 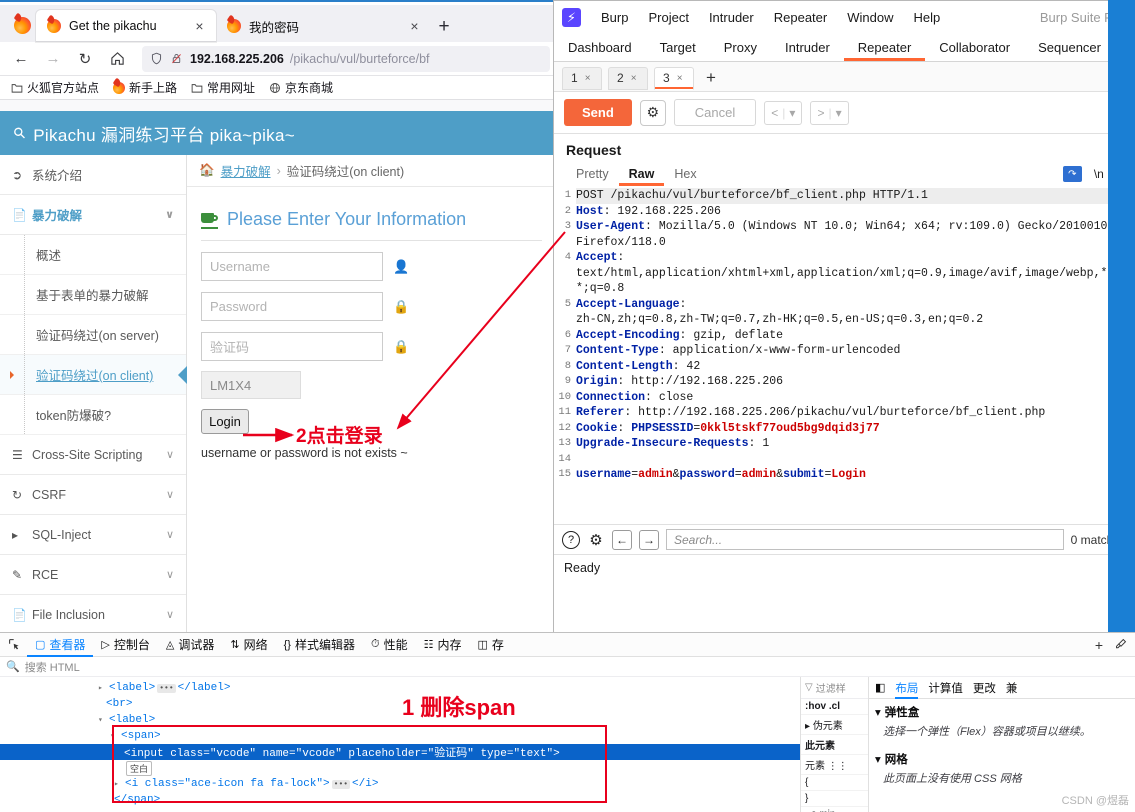 What do you see at coordinates (93, 575) in the screenshot?
I see `sidebar-item-rce: ✎ RCE ∨` at bounding box center [93, 575].